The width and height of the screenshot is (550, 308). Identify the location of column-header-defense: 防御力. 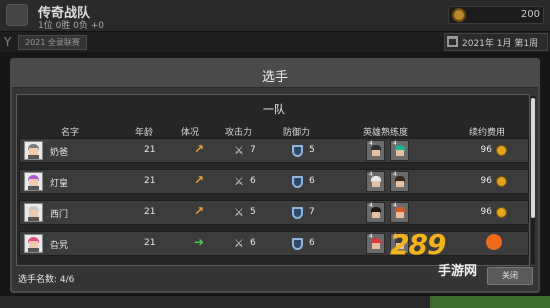
(297, 133).